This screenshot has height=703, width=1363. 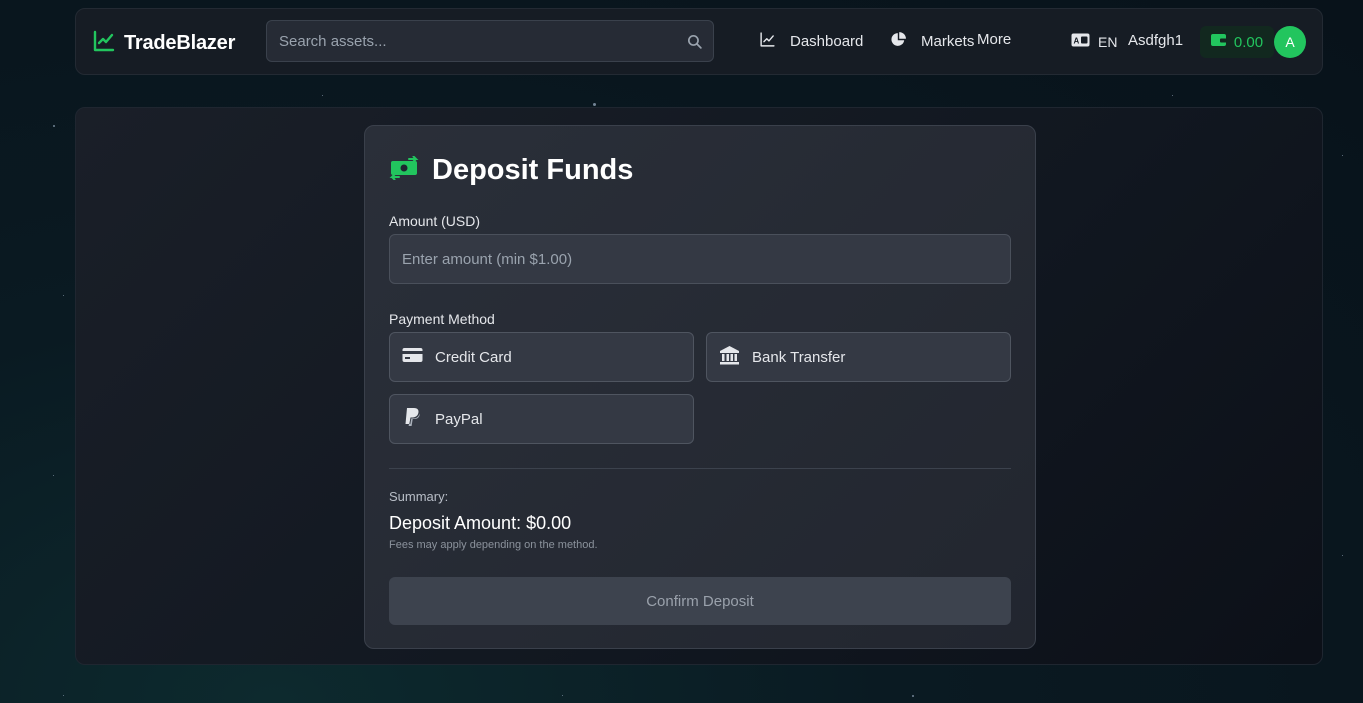 I want to click on search-icon, so click(x=694, y=41).